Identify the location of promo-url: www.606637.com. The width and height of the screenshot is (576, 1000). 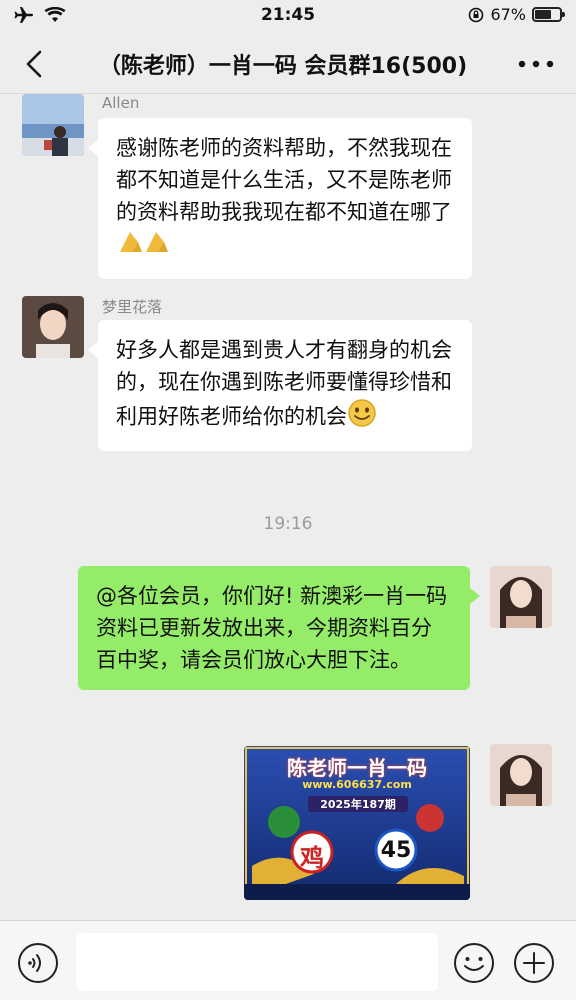
(357, 784).